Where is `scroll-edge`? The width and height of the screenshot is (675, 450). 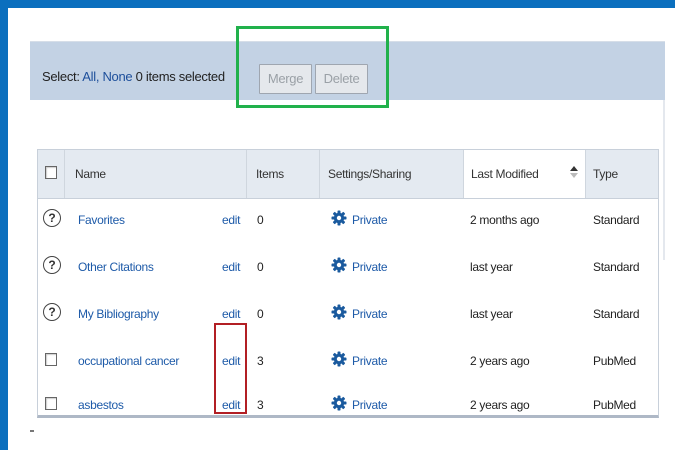
scroll-edge is located at coordinates (664, 180).